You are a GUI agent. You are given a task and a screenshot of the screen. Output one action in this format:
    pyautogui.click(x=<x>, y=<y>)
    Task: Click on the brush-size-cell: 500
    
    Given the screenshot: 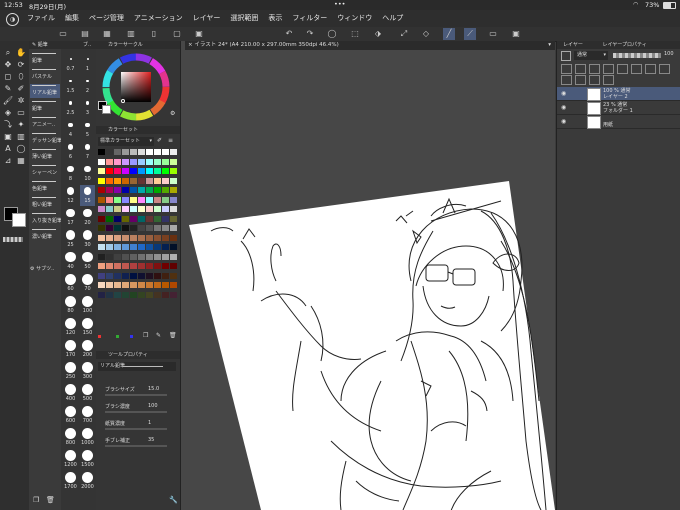 What is the action you would take?
    pyautogui.click(x=87, y=393)
    